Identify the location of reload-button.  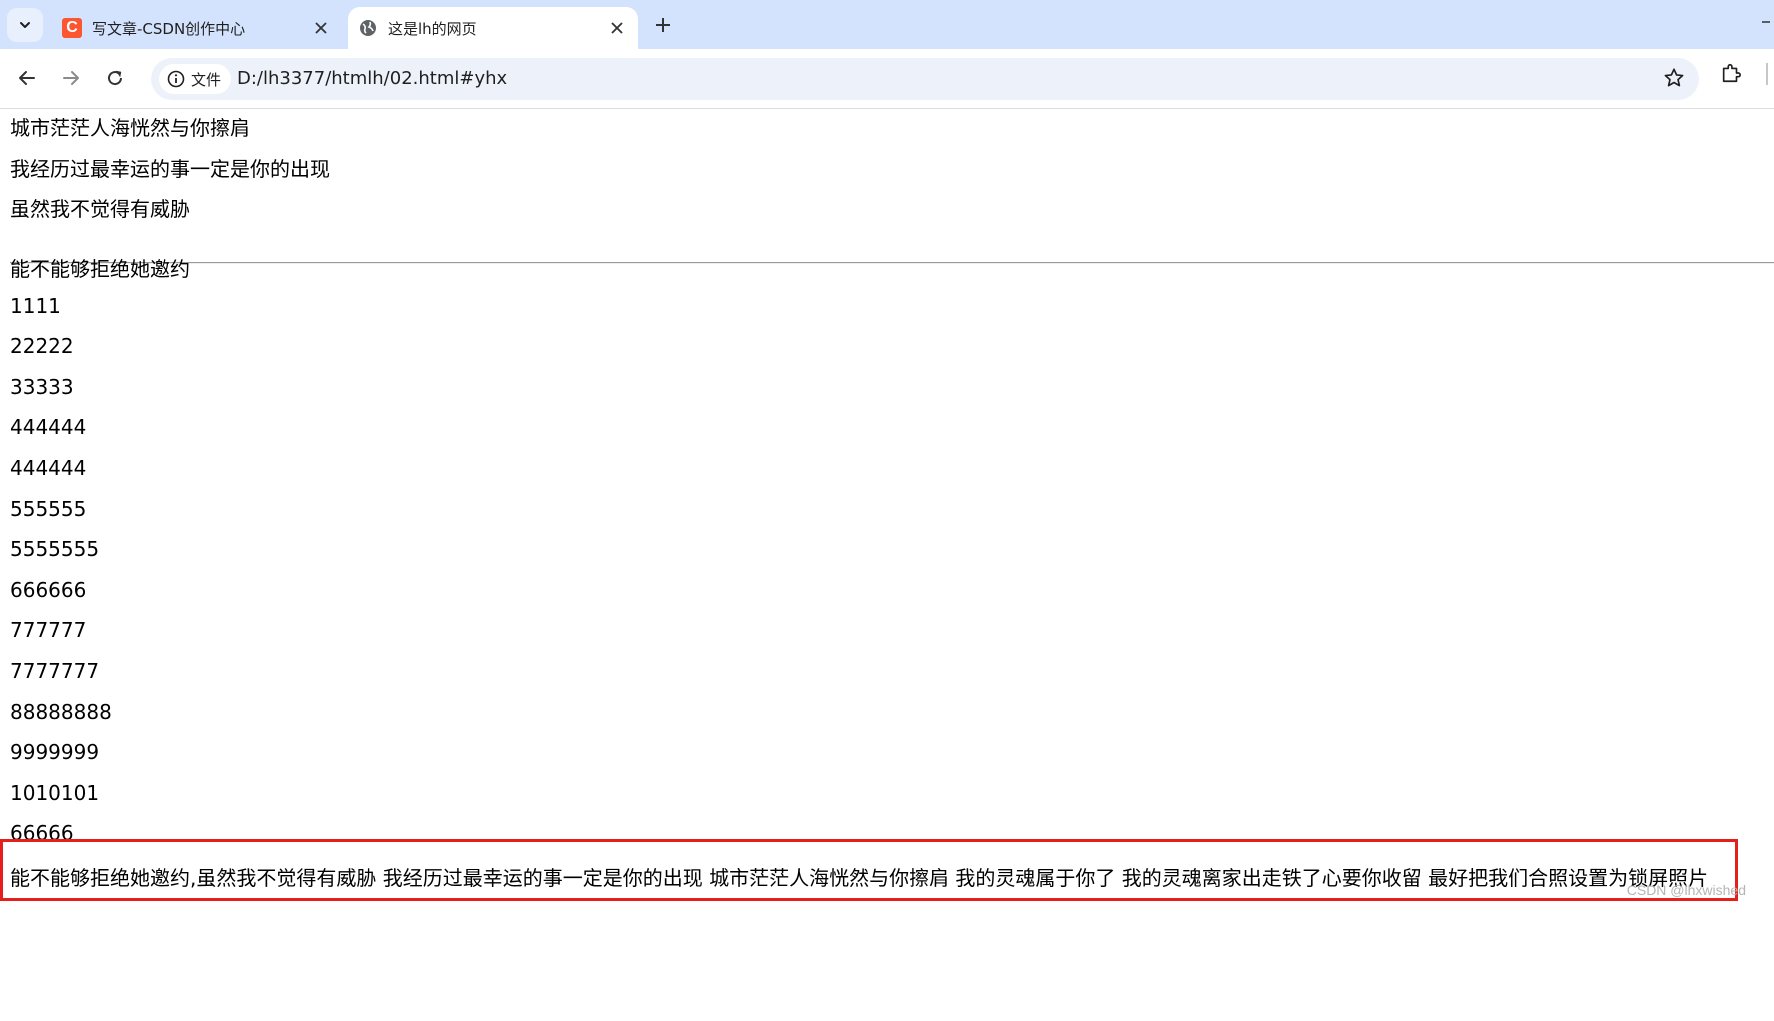
(115, 78).